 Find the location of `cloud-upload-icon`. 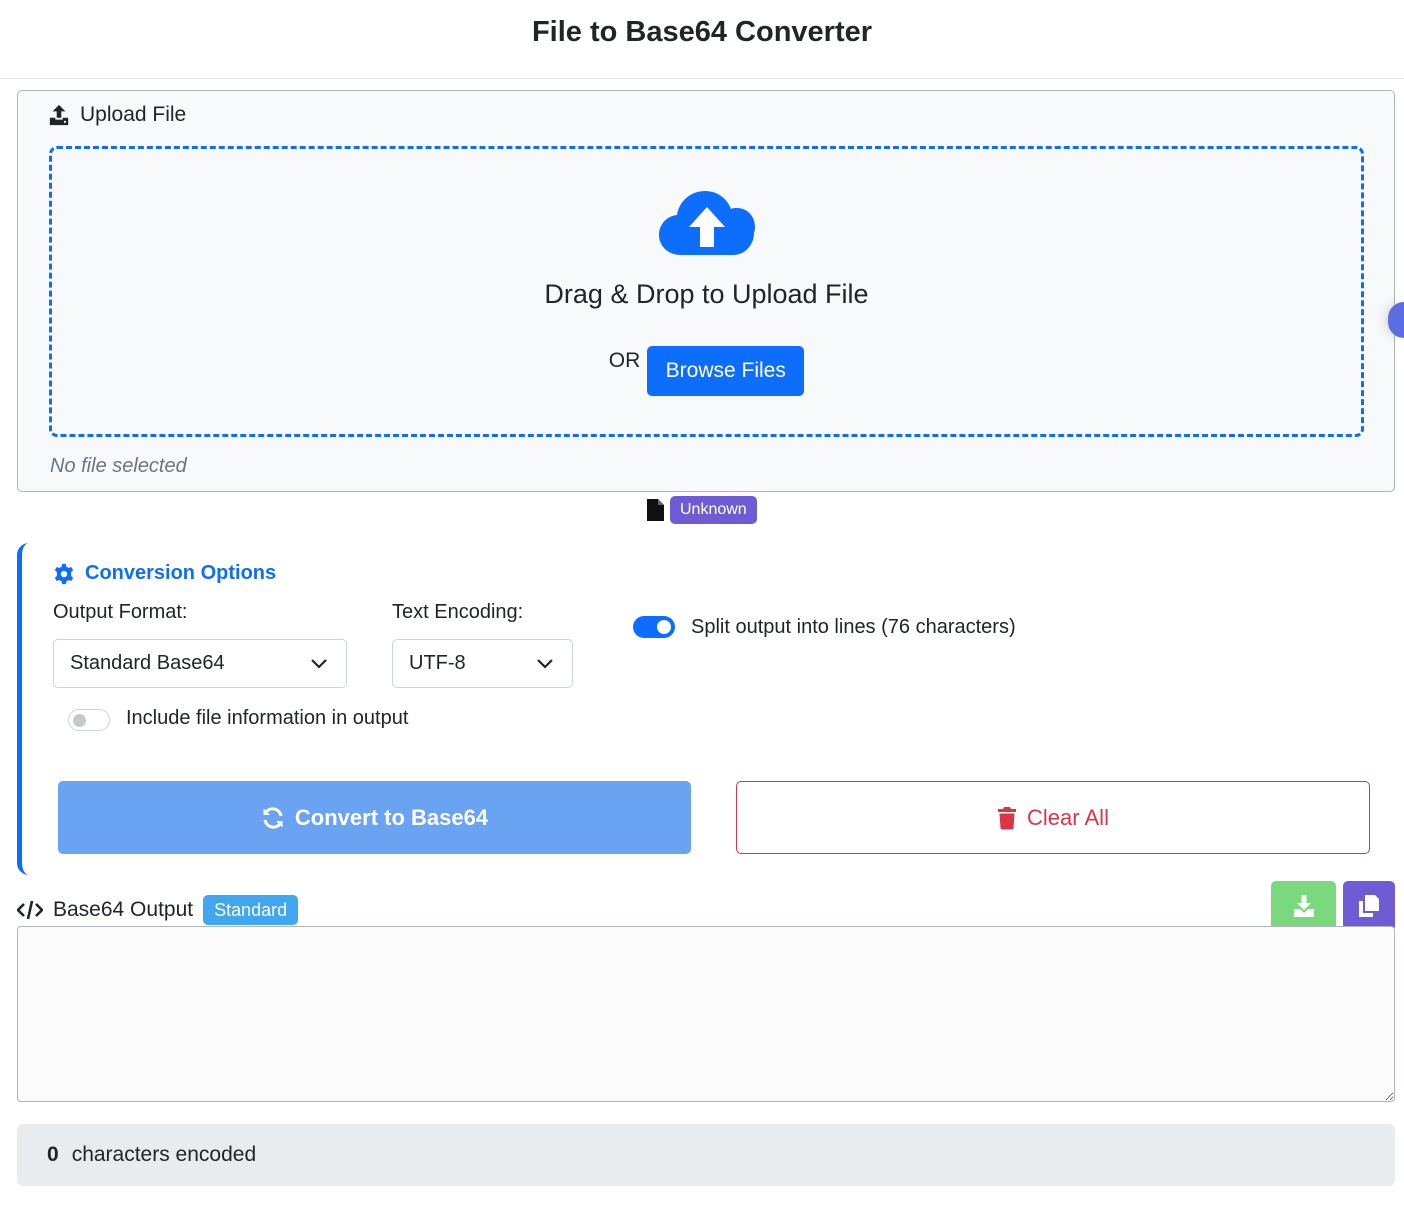

cloud-upload-icon is located at coordinates (707, 223).